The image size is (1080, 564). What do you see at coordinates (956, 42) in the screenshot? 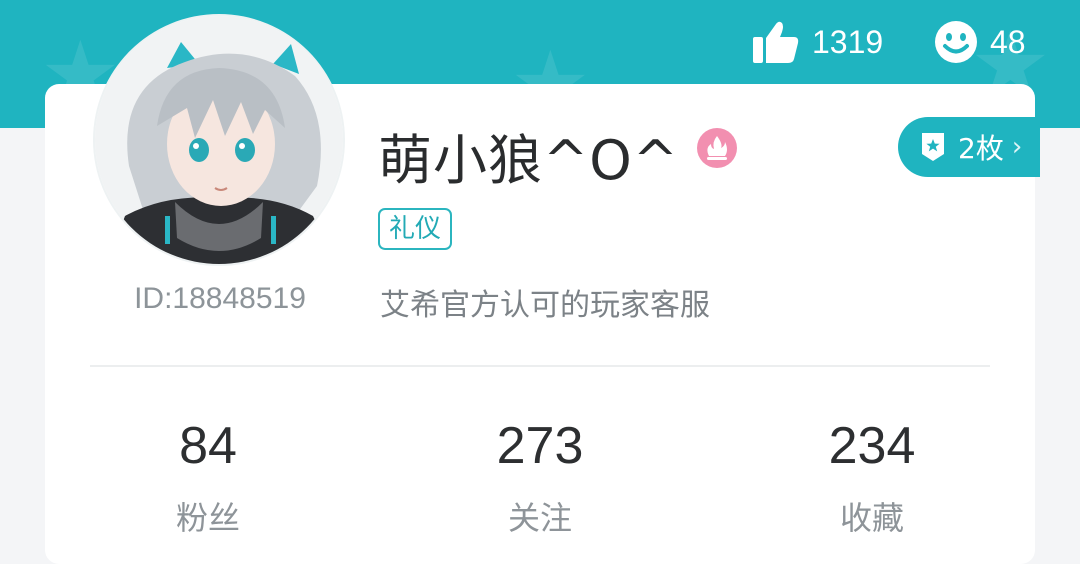
I see `smiley-icon` at bounding box center [956, 42].